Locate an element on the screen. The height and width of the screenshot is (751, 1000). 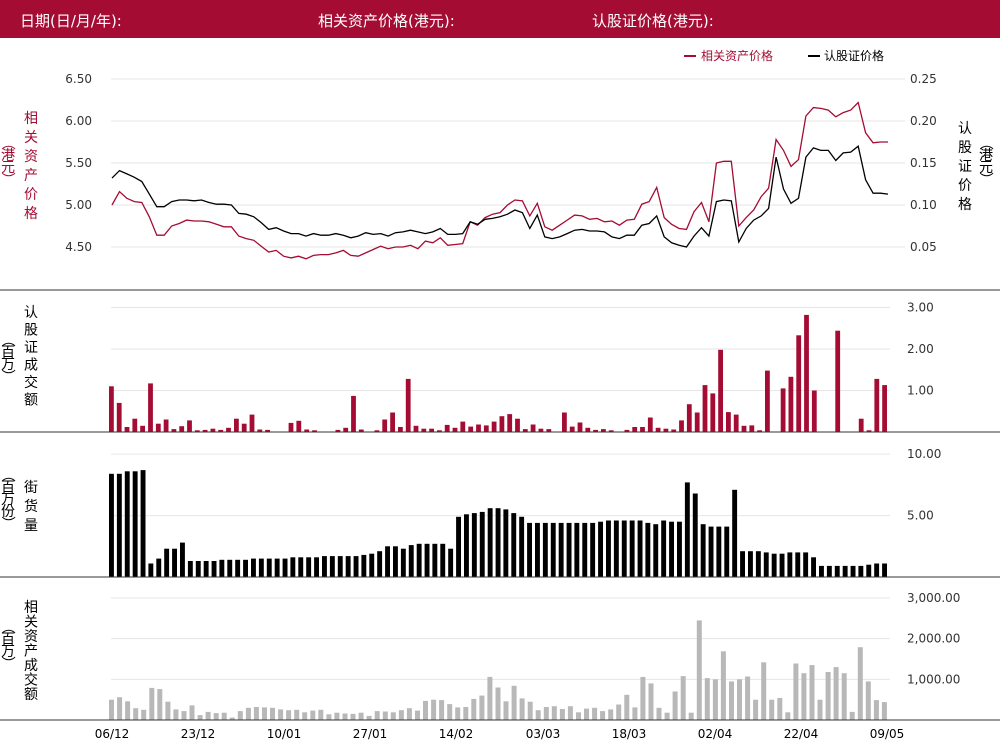
y-tick-right: 0.15 is located at coordinates (923, 163).